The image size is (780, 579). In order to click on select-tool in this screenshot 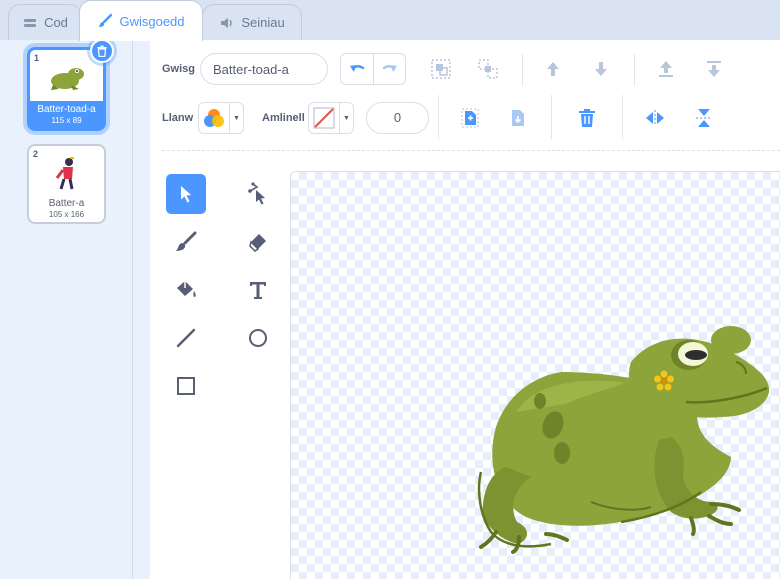, I will do `click(186, 194)`.